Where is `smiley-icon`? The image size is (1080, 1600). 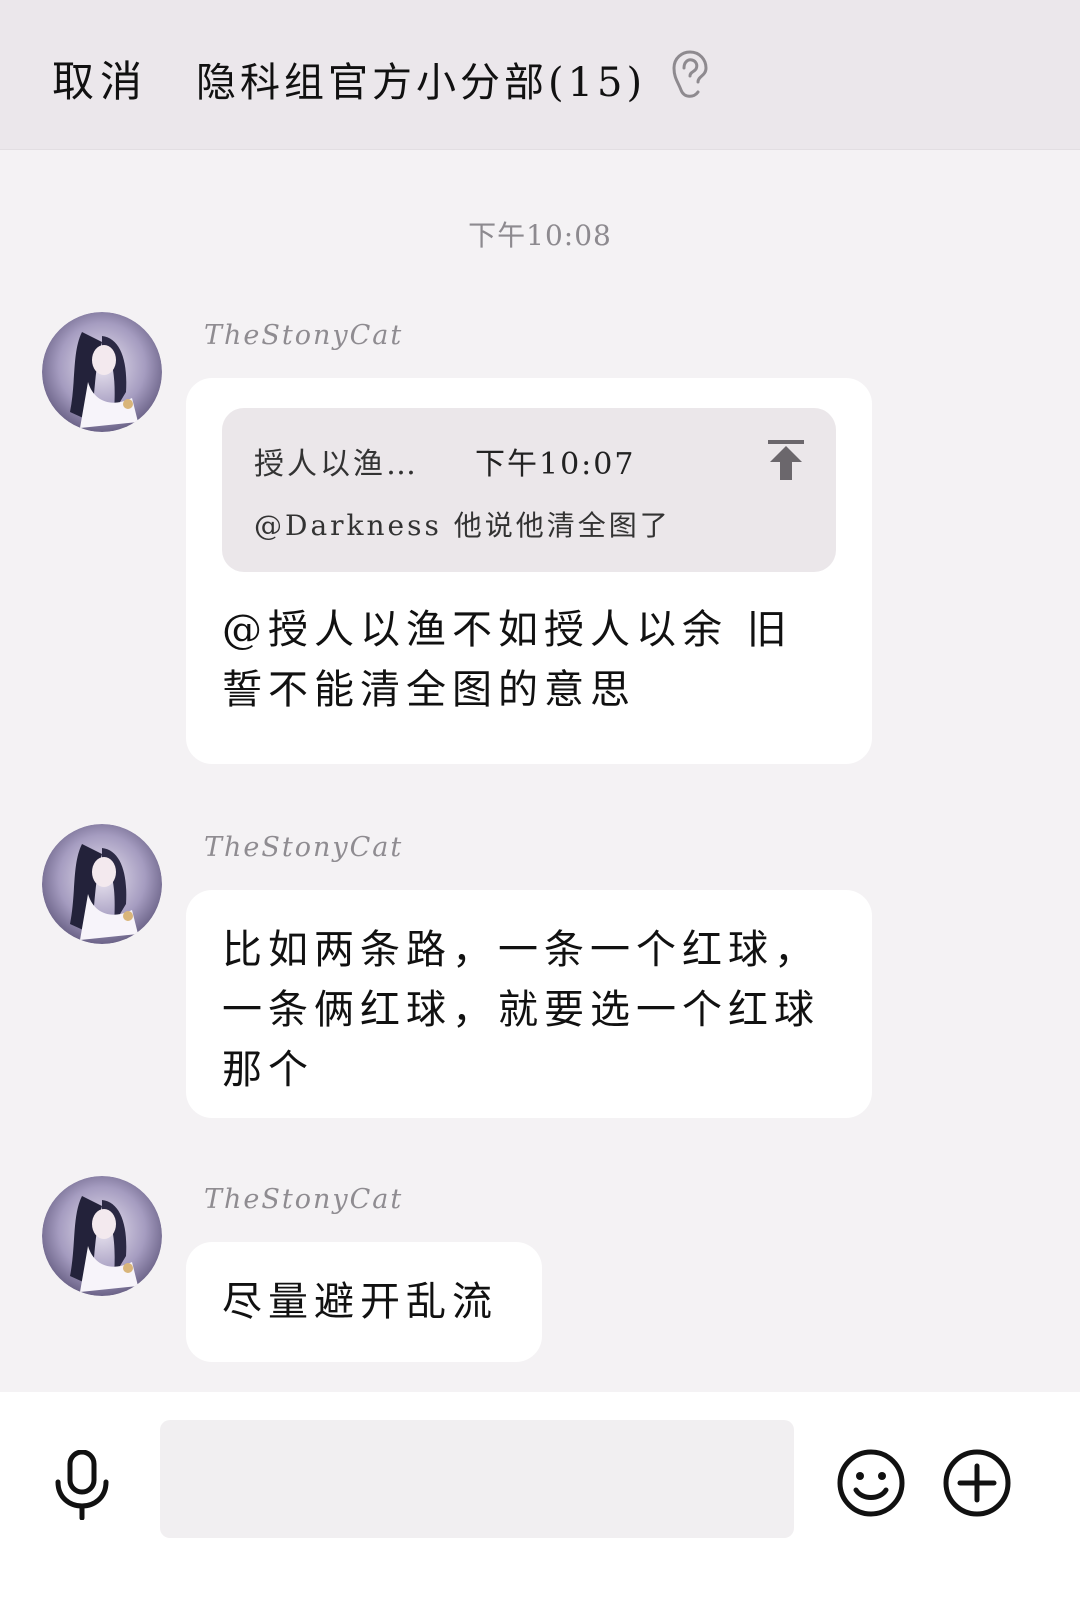
smiley-icon is located at coordinates (871, 1483).